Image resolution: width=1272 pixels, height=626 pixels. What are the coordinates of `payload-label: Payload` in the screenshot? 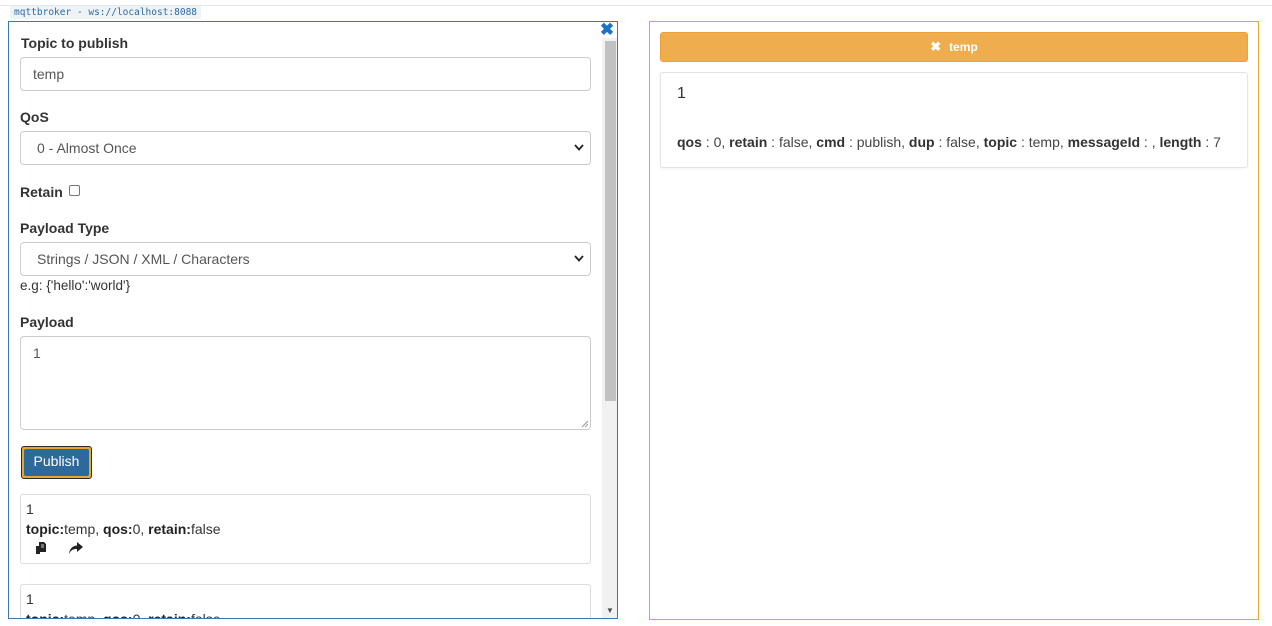 It's located at (47, 322).